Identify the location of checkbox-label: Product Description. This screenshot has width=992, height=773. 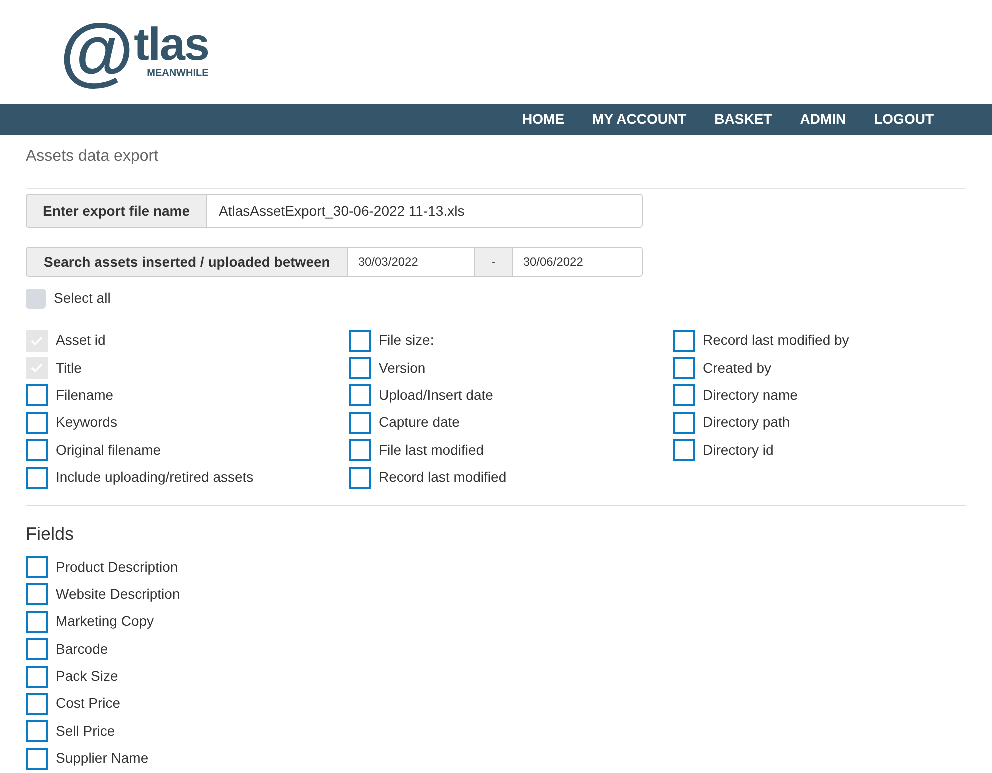
(117, 567).